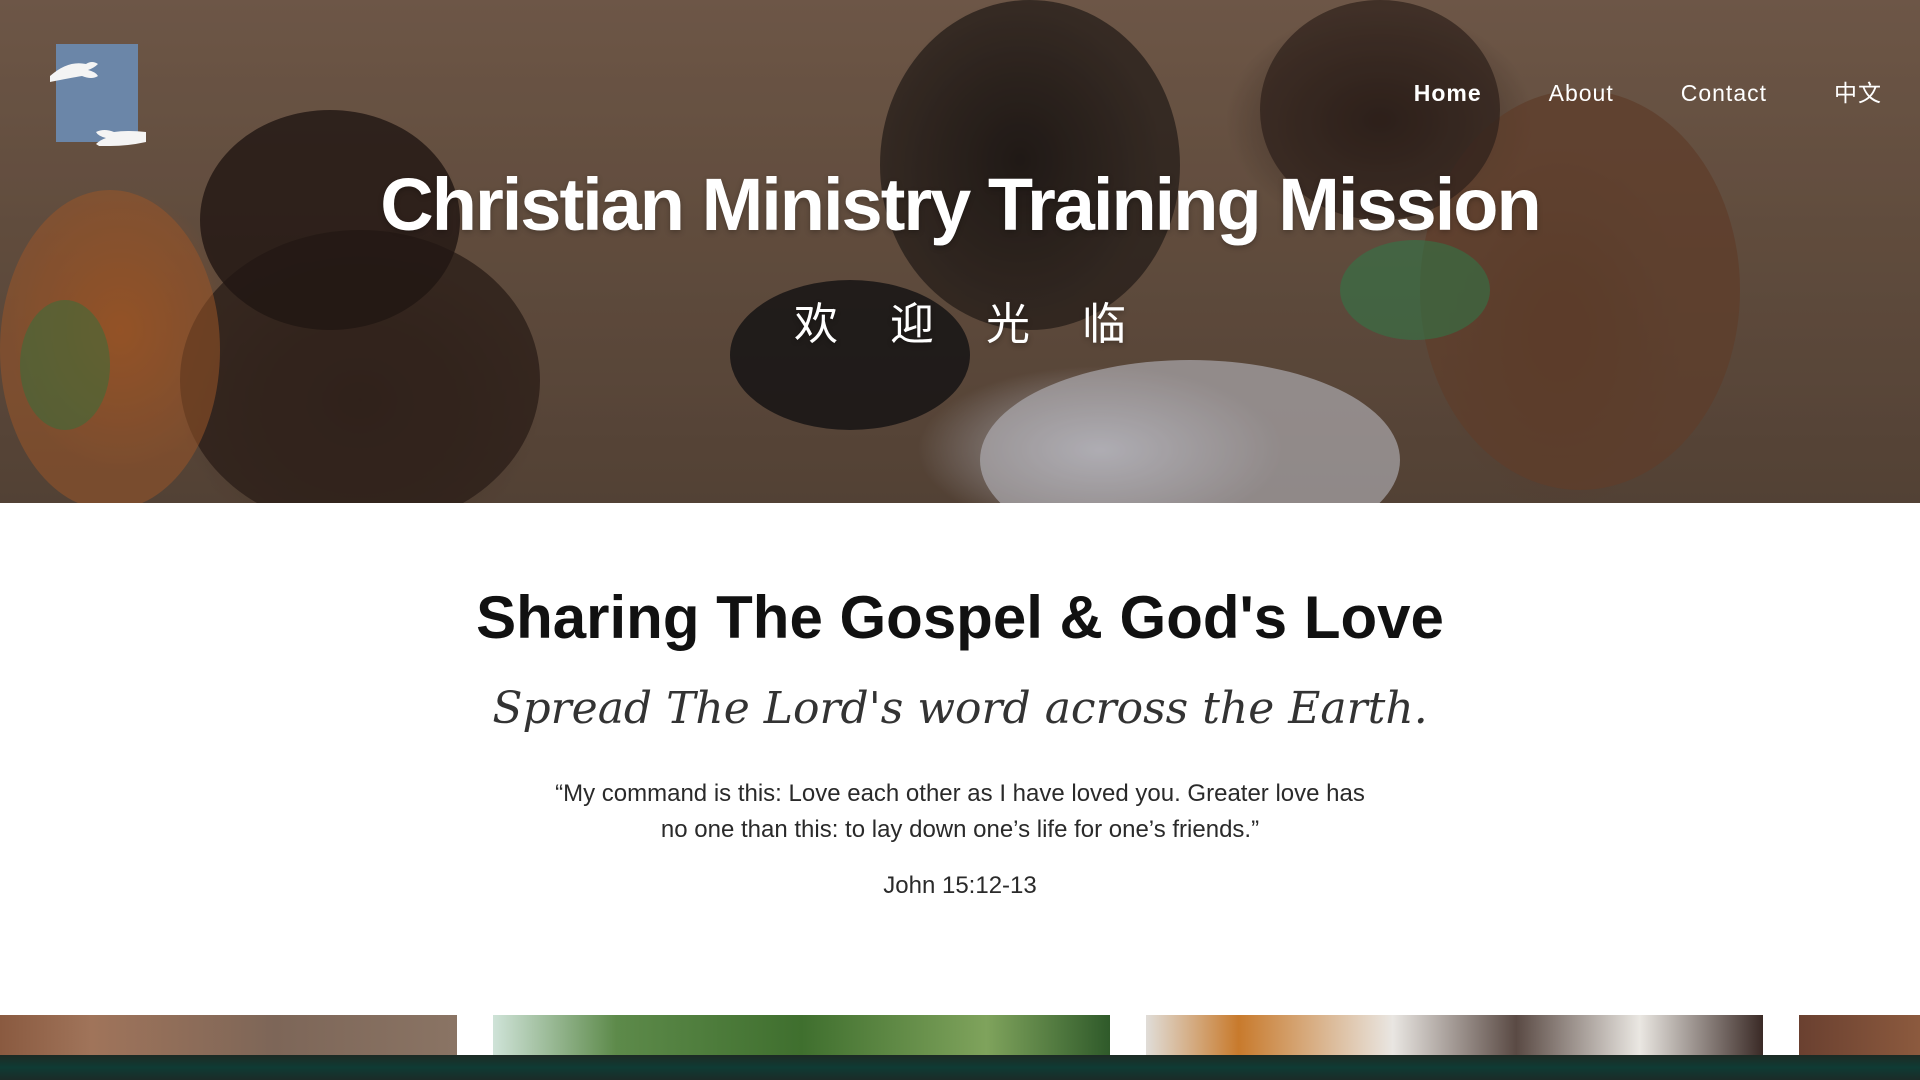 Image resolution: width=1920 pixels, height=1080 pixels. What do you see at coordinates (1581, 93) in the screenshot?
I see `nav-about: About` at bounding box center [1581, 93].